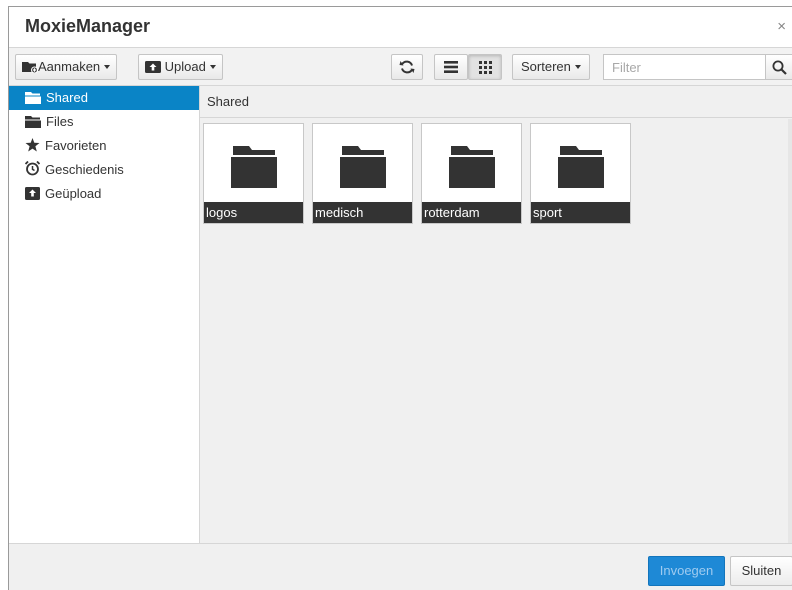 Image resolution: width=792 pixels, height=590 pixels. I want to click on search-button, so click(778, 67).